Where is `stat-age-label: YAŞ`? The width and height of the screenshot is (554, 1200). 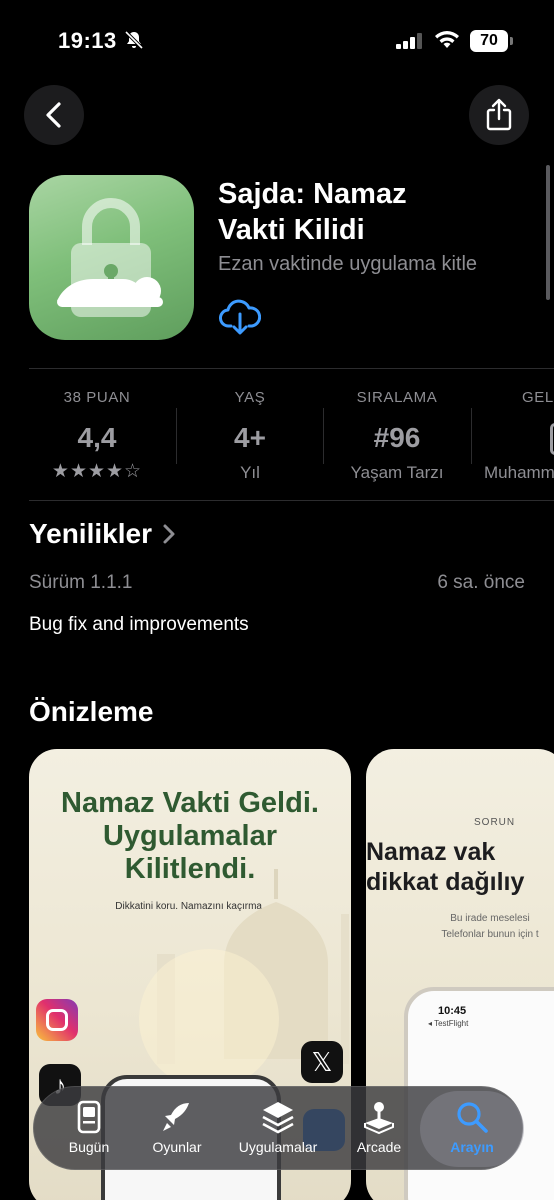 stat-age-label: YAŞ is located at coordinates (250, 397).